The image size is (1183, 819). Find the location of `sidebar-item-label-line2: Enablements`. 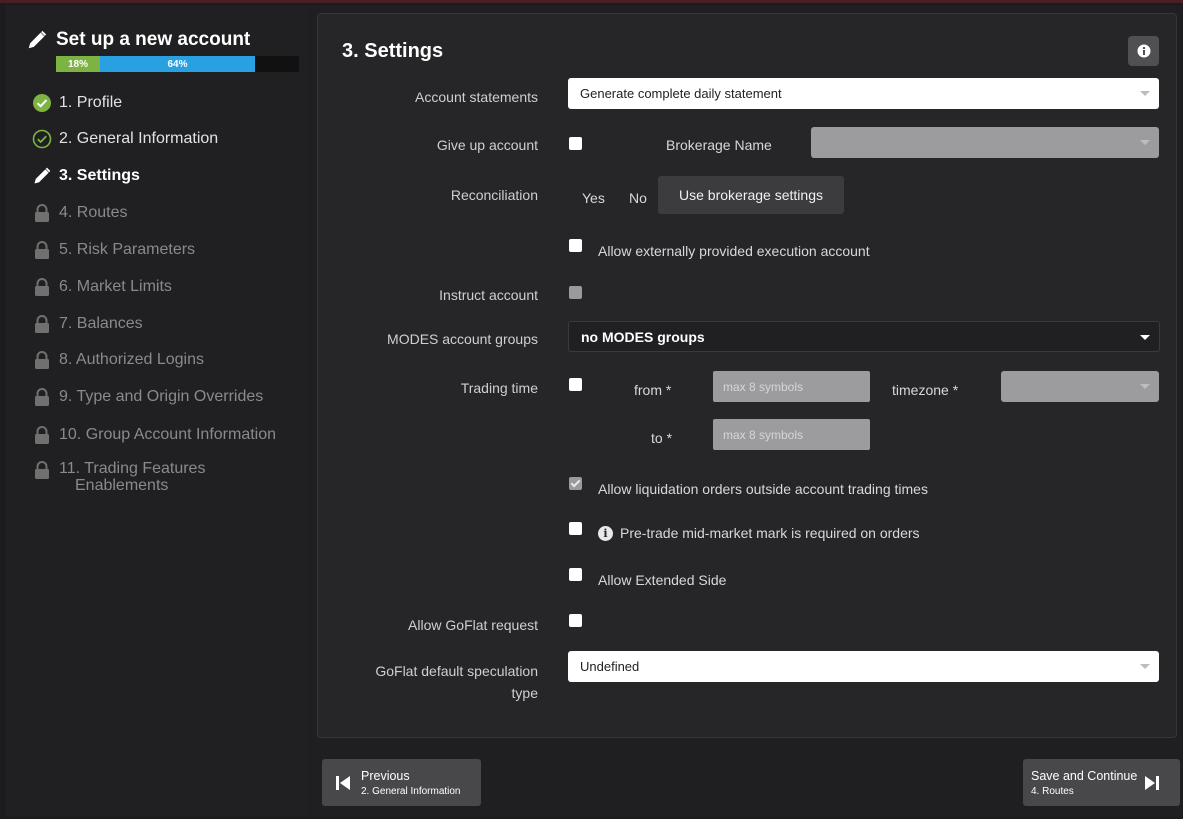

sidebar-item-label-line2: Enablements is located at coordinates (122, 485).